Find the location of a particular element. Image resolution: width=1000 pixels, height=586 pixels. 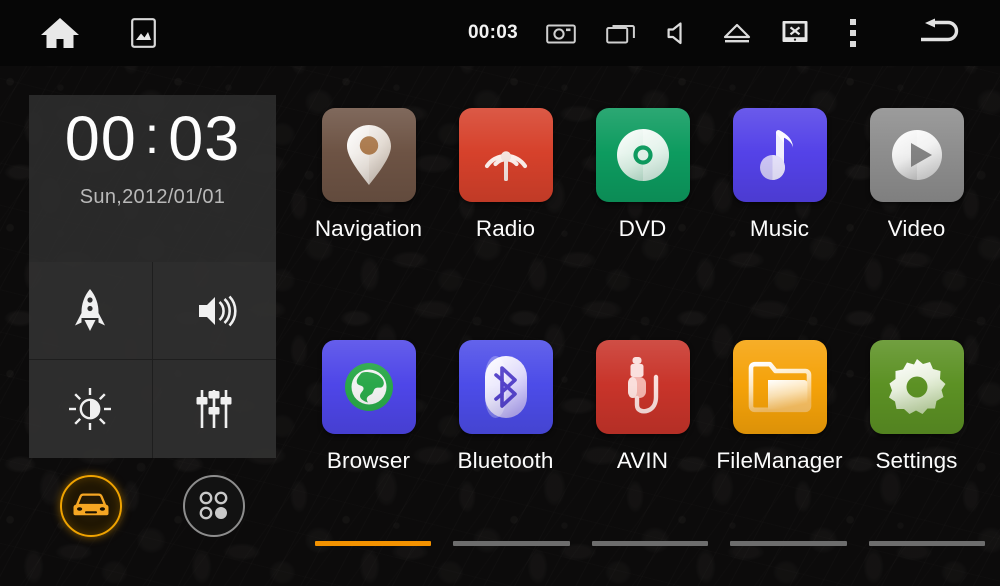

mute-icon is located at coordinates (679, 33).